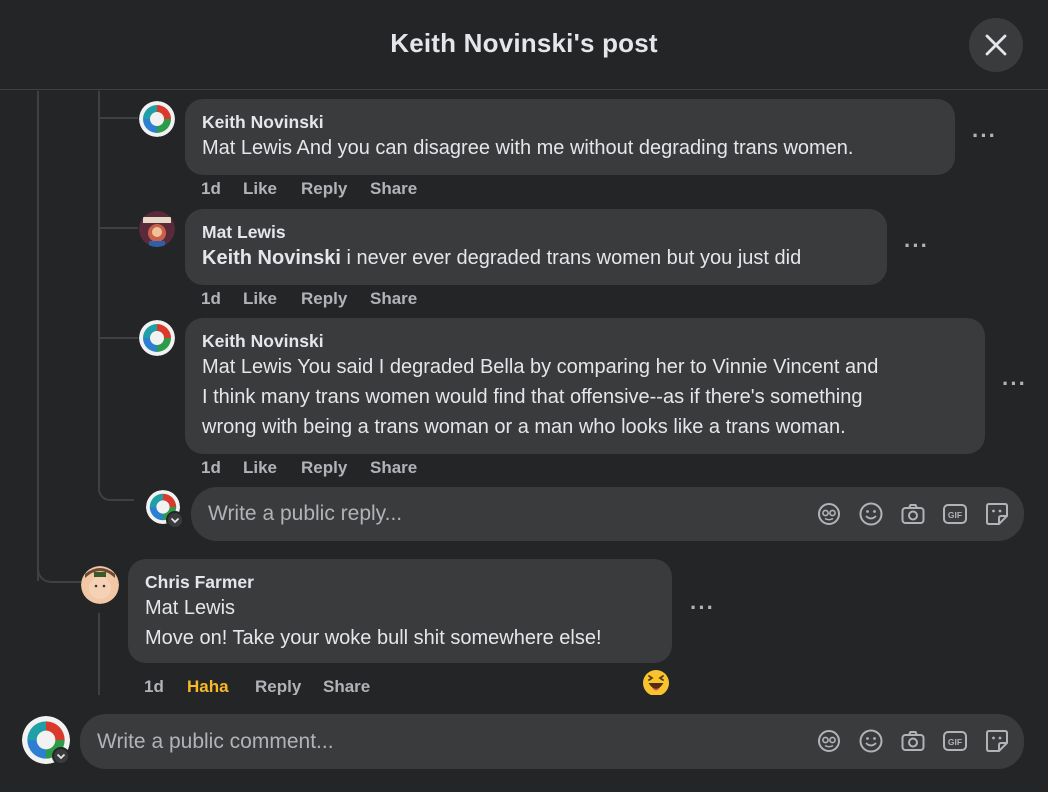 The height and width of the screenshot is (792, 1048). Describe the element at coordinates (38, 336) in the screenshot. I see `thread-line-outer` at that location.